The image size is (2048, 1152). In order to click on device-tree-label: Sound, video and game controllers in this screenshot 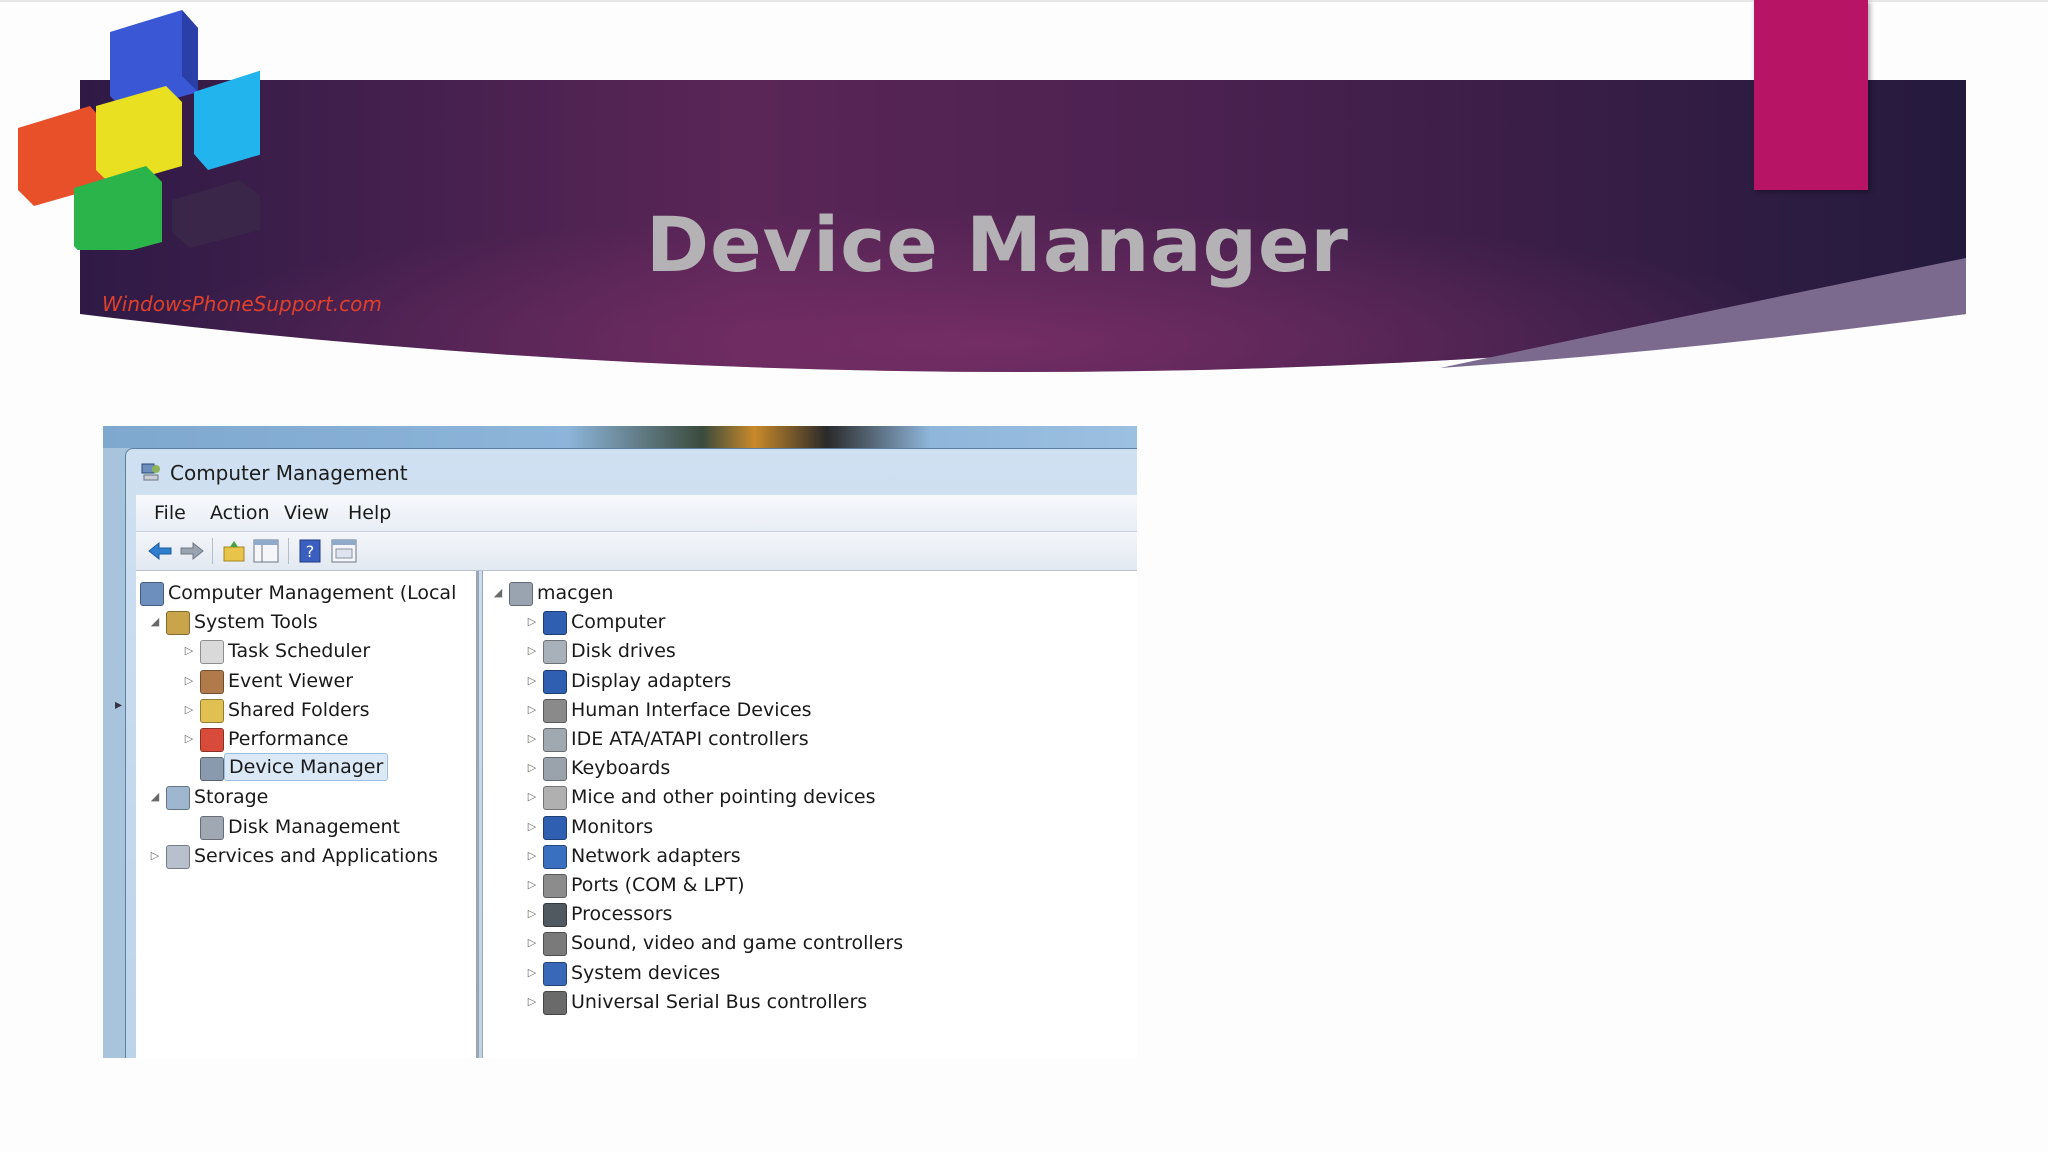, I will do `click(737, 943)`.